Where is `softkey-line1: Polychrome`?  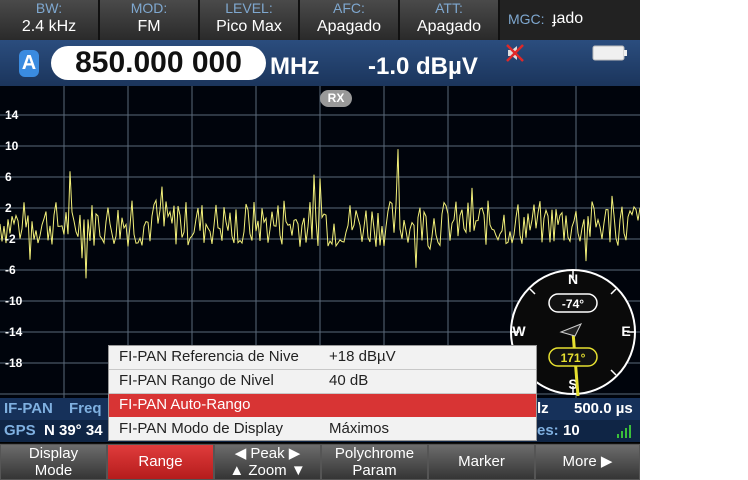 softkey-line1: Polychrome is located at coordinates (374, 453).